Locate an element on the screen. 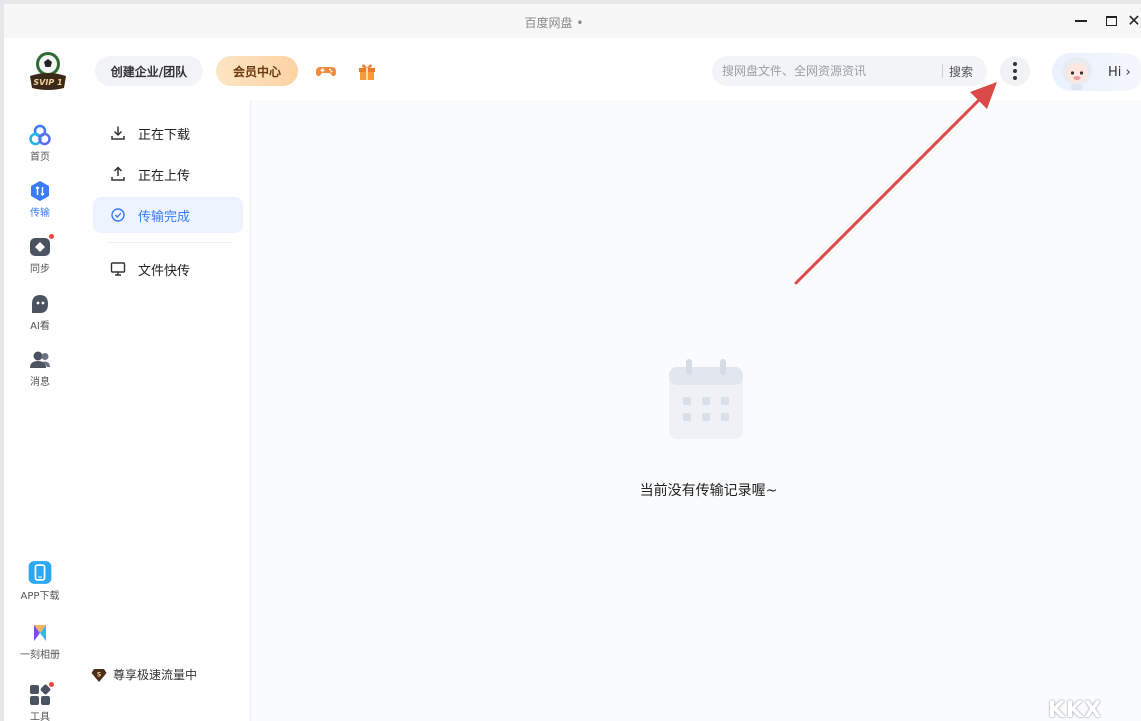 The height and width of the screenshot is (721, 1141). album-icon is located at coordinates (40, 633).